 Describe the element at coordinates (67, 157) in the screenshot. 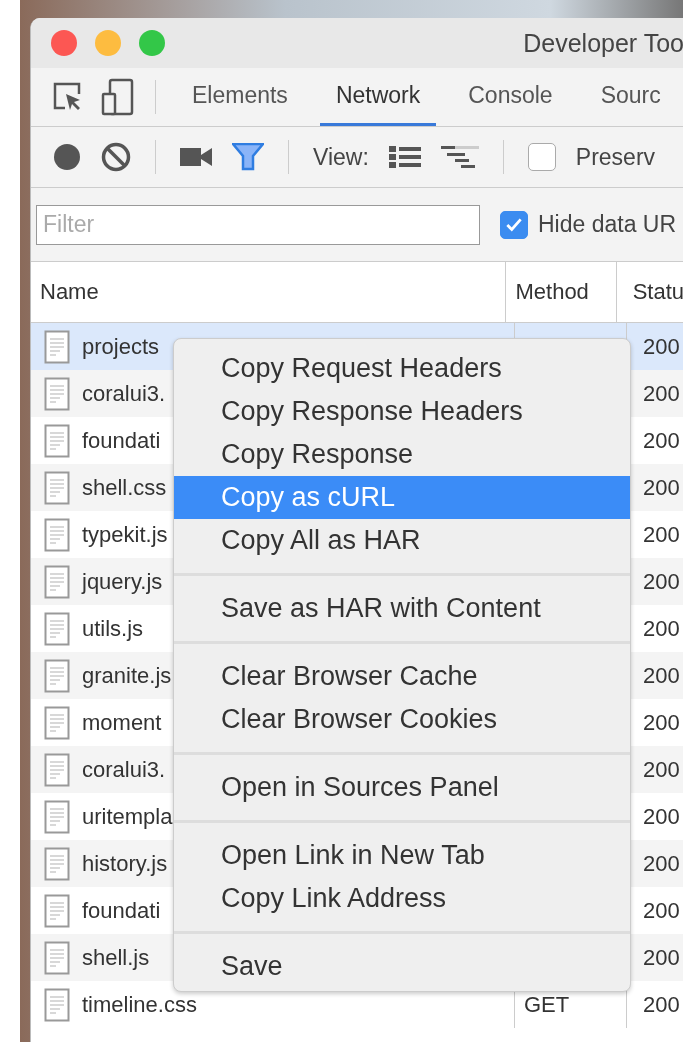

I see `record-icon` at that location.